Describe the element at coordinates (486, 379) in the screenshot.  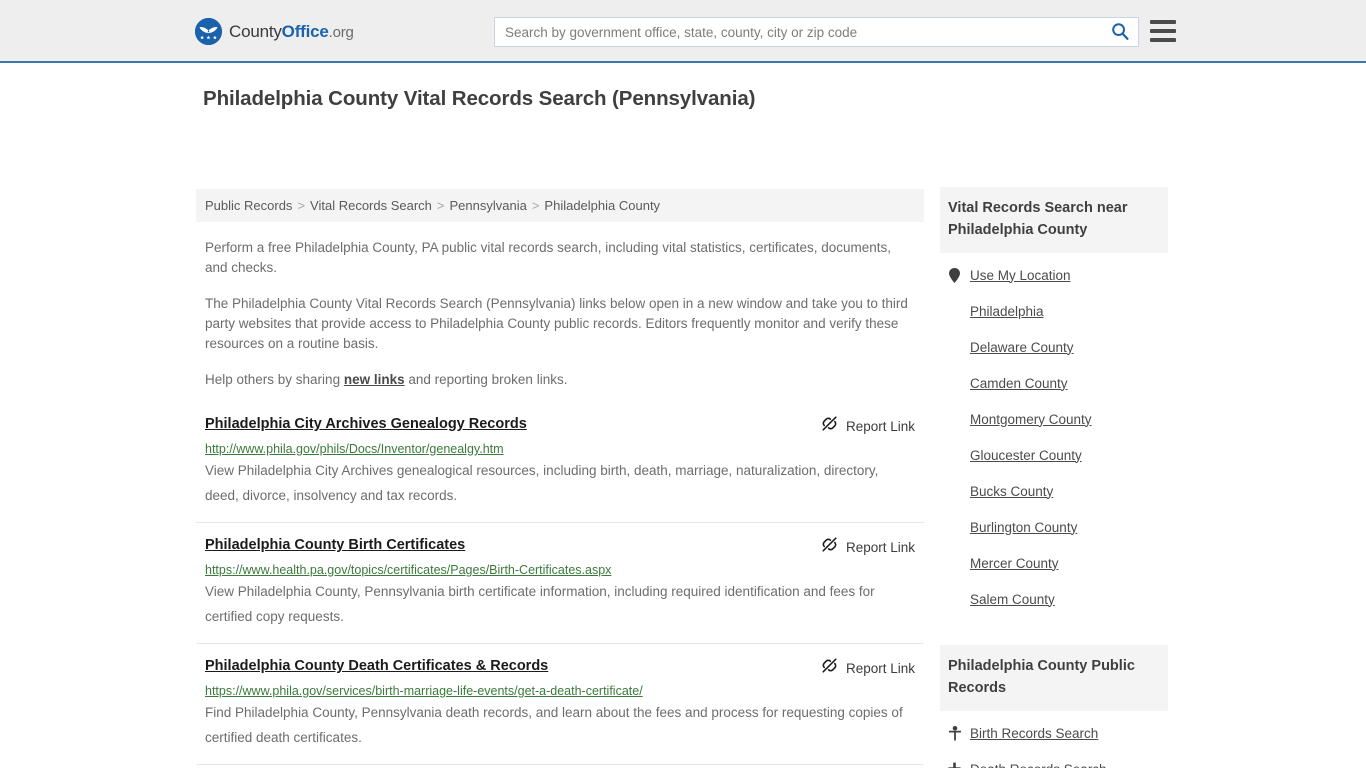
I see `intro-p3-after: and reporting broken links.` at that location.